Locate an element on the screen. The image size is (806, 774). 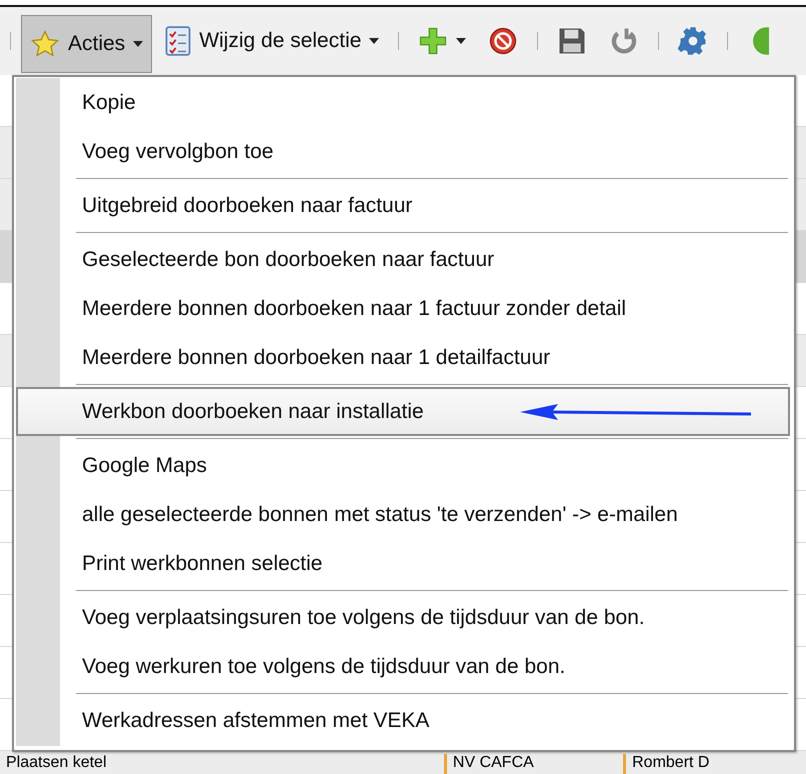
save-icon is located at coordinates (572, 41).